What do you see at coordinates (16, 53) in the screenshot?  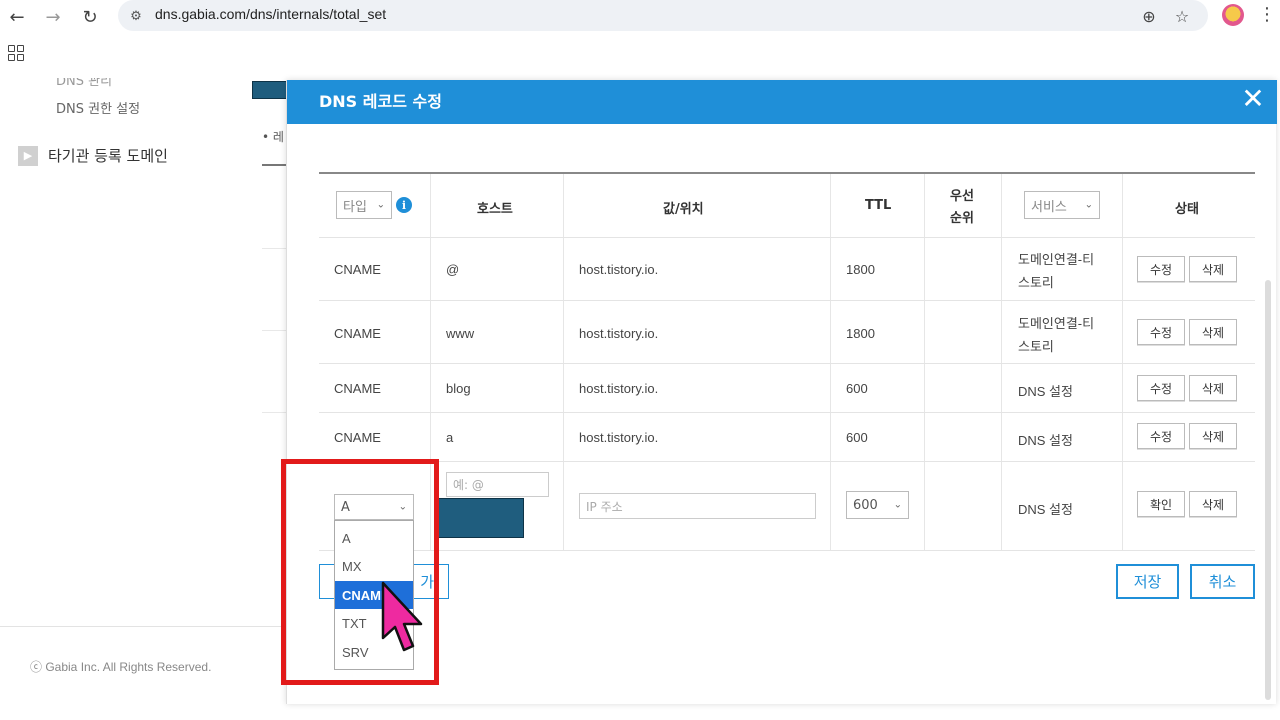 I see `apps-grid-icon` at bounding box center [16, 53].